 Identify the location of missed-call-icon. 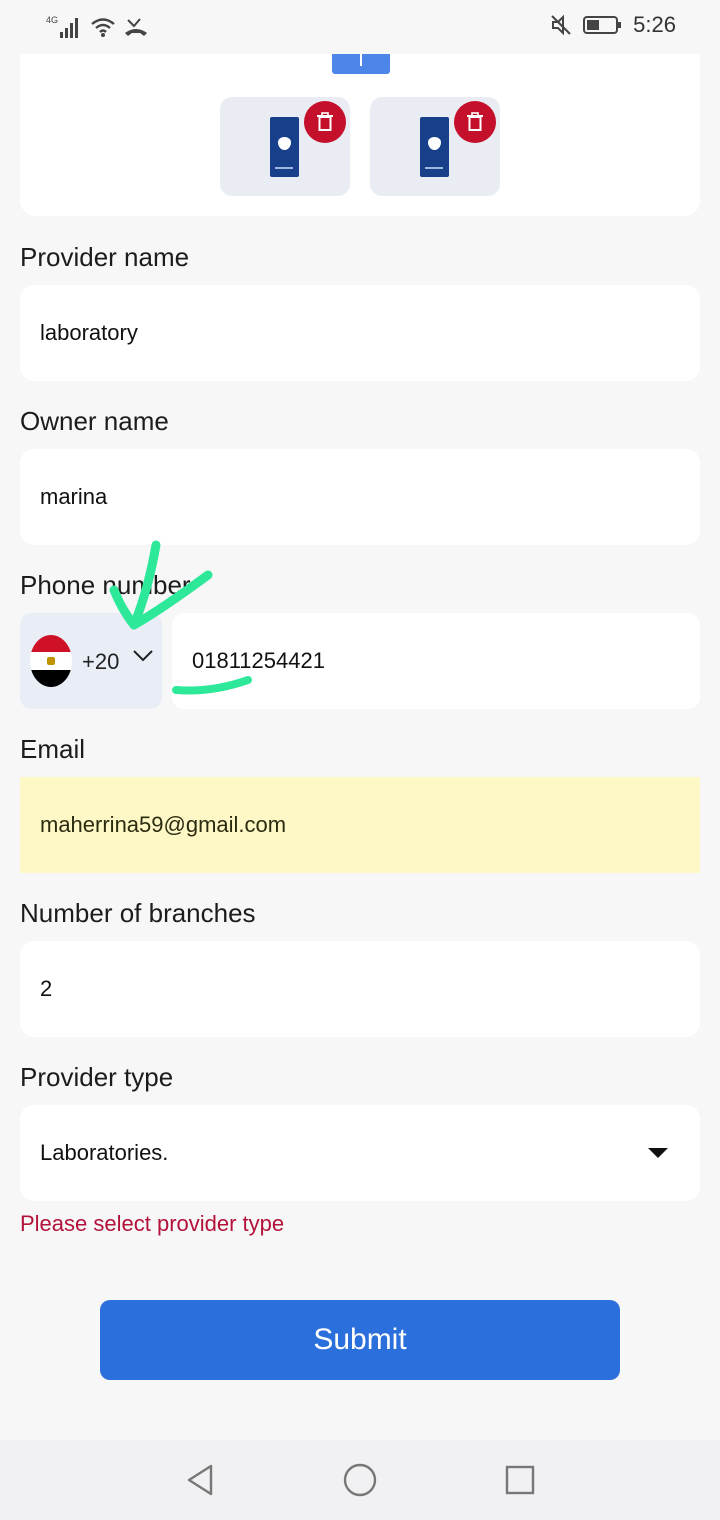
(136, 27).